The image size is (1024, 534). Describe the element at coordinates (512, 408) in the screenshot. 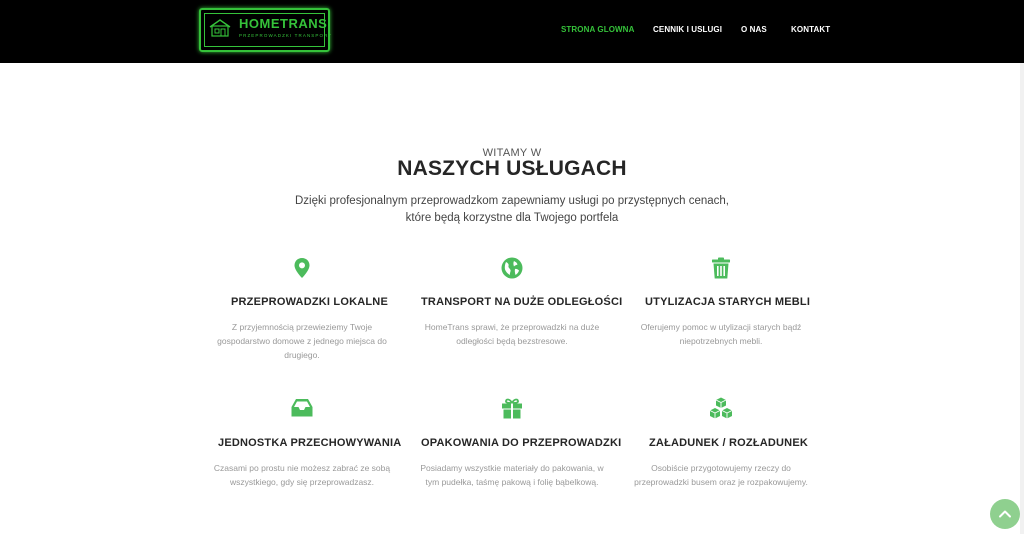

I see `gift-icon` at that location.